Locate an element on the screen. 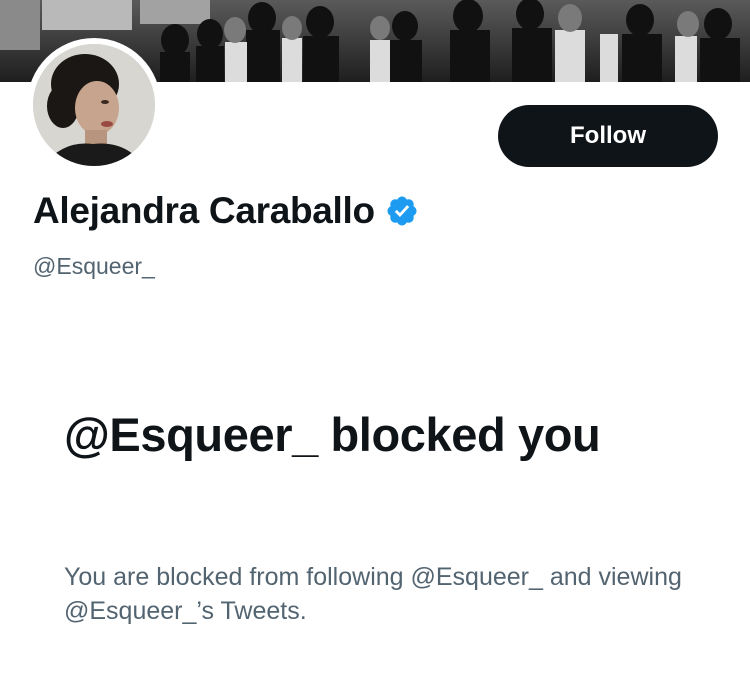 The width and height of the screenshot is (750, 680). profile-handle: @Esqueer_ is located at coordinates (94, 266).